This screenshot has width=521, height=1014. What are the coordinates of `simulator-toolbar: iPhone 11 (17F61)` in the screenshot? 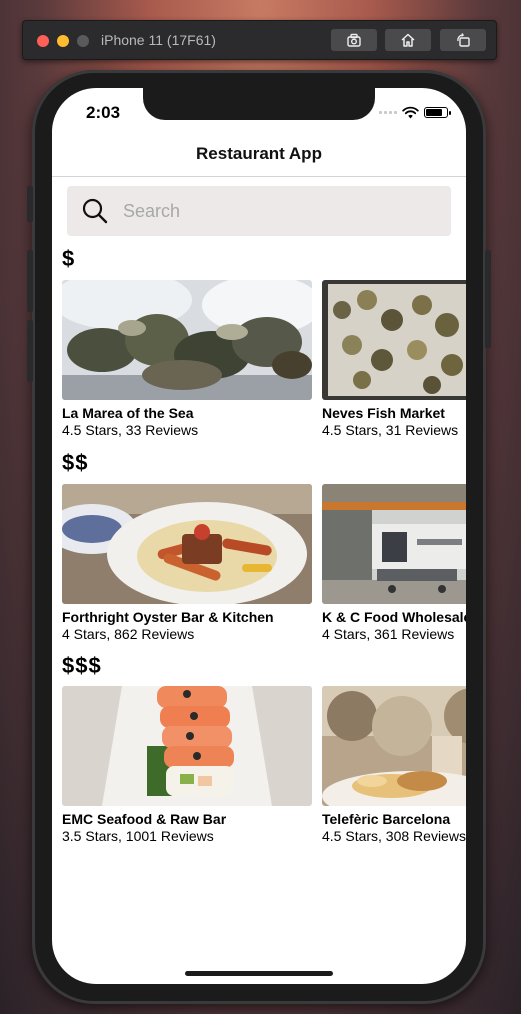 It's located at (259, 40).